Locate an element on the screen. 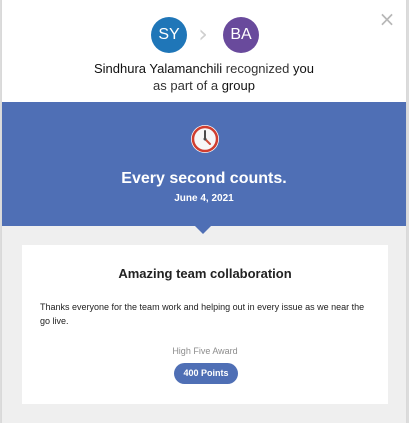 Image resolution: width=409 pixels, height=423 pixels. sender-avatar: SY is located at coordinates (169, 35).